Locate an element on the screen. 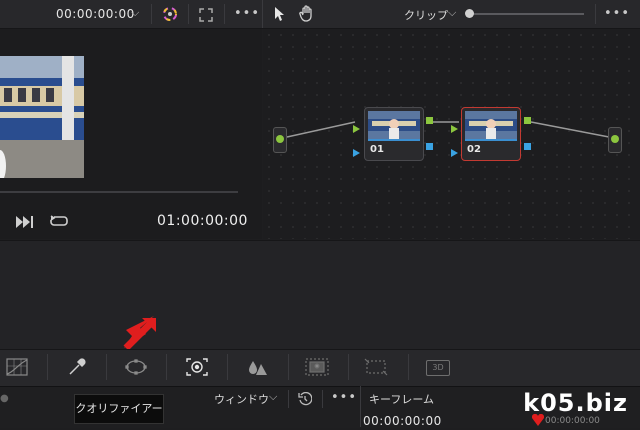 The height and width of the screenshot is (430, 640). watermark: k05.biz is located at coordinates (575, 403).